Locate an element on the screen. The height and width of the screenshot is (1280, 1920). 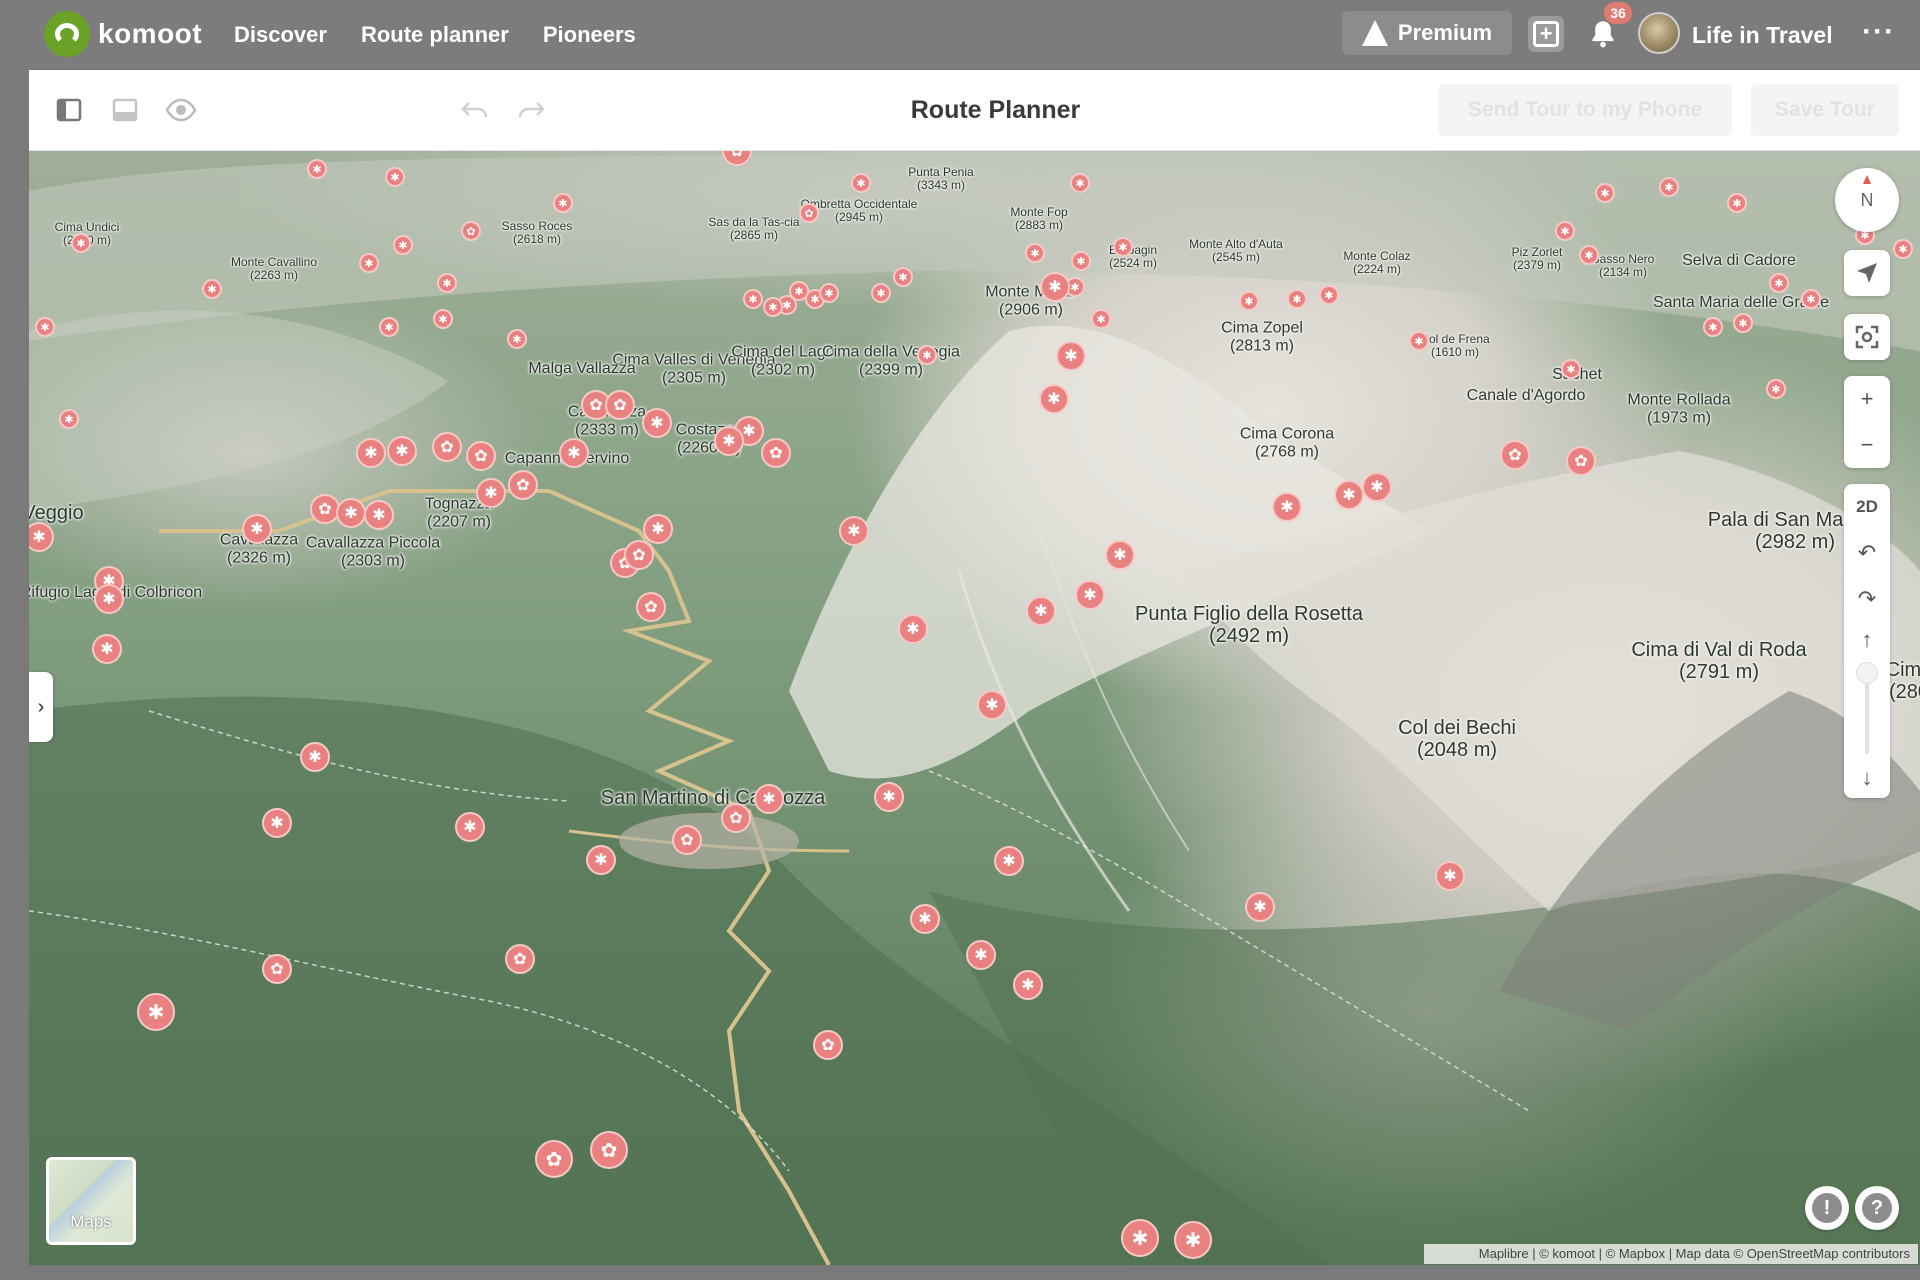
tilt-up-button: ↑ is located at coordinates (1867, 640).